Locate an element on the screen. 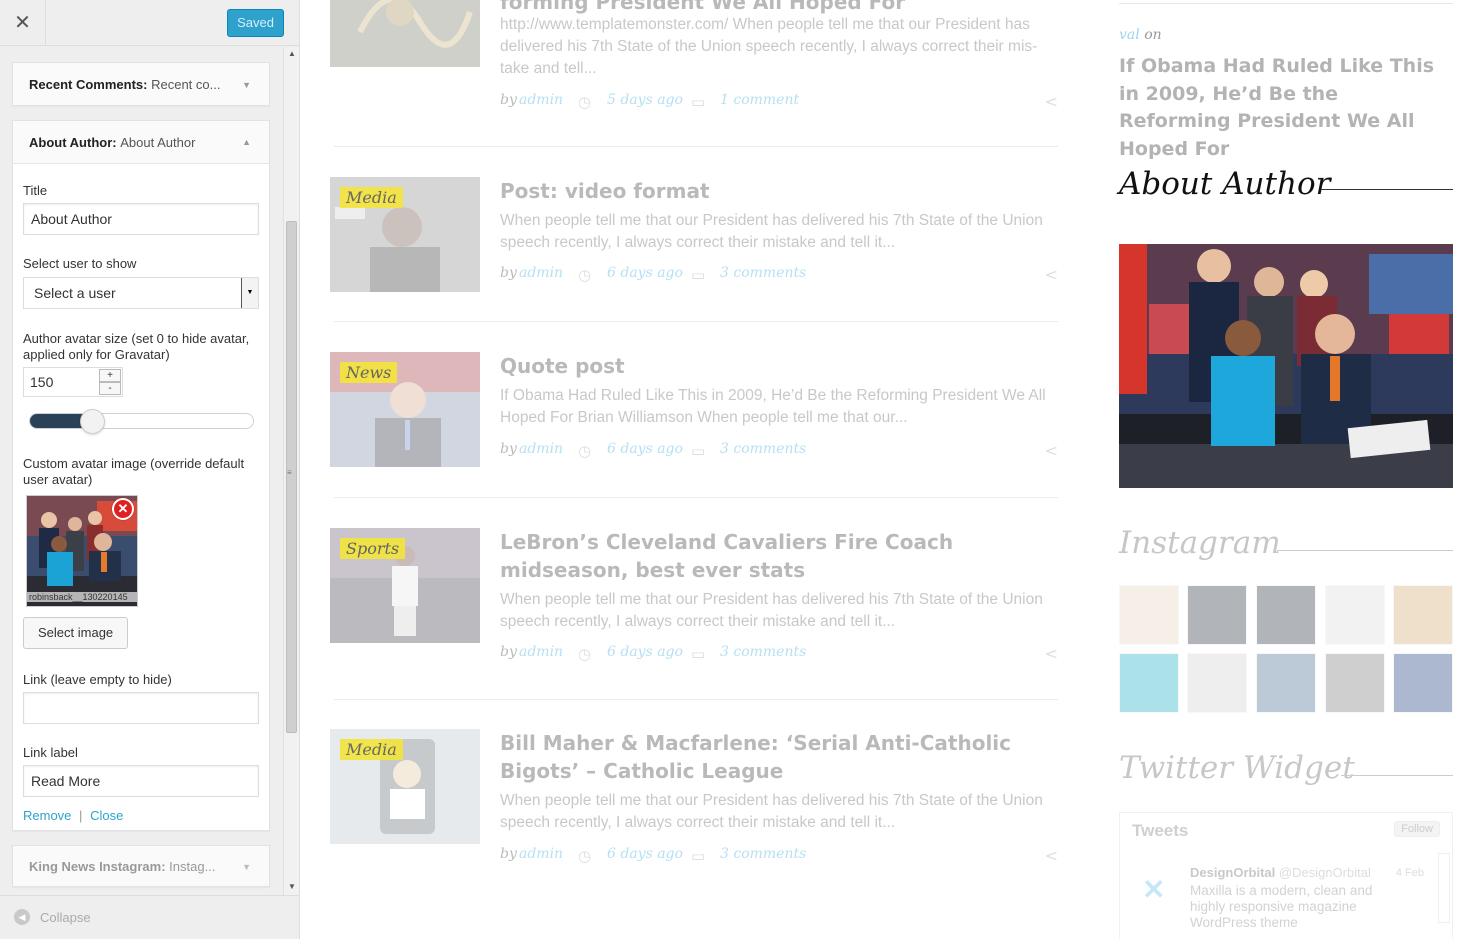 The width and height of the screenshot is (1483, 939). tweet-date: 4 Feb is located at coordinates (1410, 873).